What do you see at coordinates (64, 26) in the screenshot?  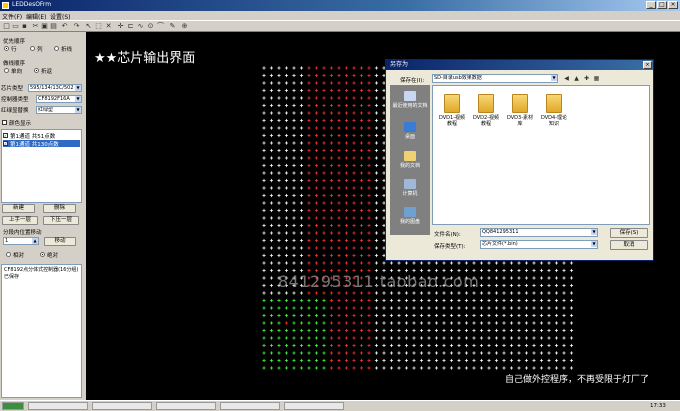 I see `undo-icon: ↶` at bounding box center [64, 26].